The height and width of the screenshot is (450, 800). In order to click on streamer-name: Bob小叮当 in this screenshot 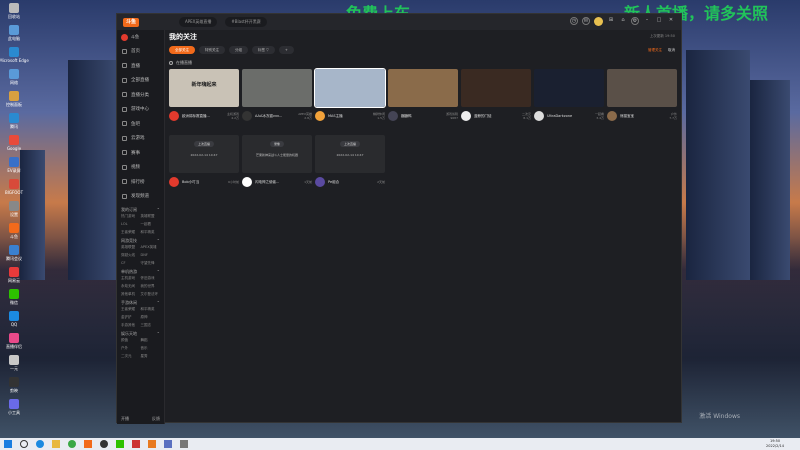, I will do `click(203, 182)`.